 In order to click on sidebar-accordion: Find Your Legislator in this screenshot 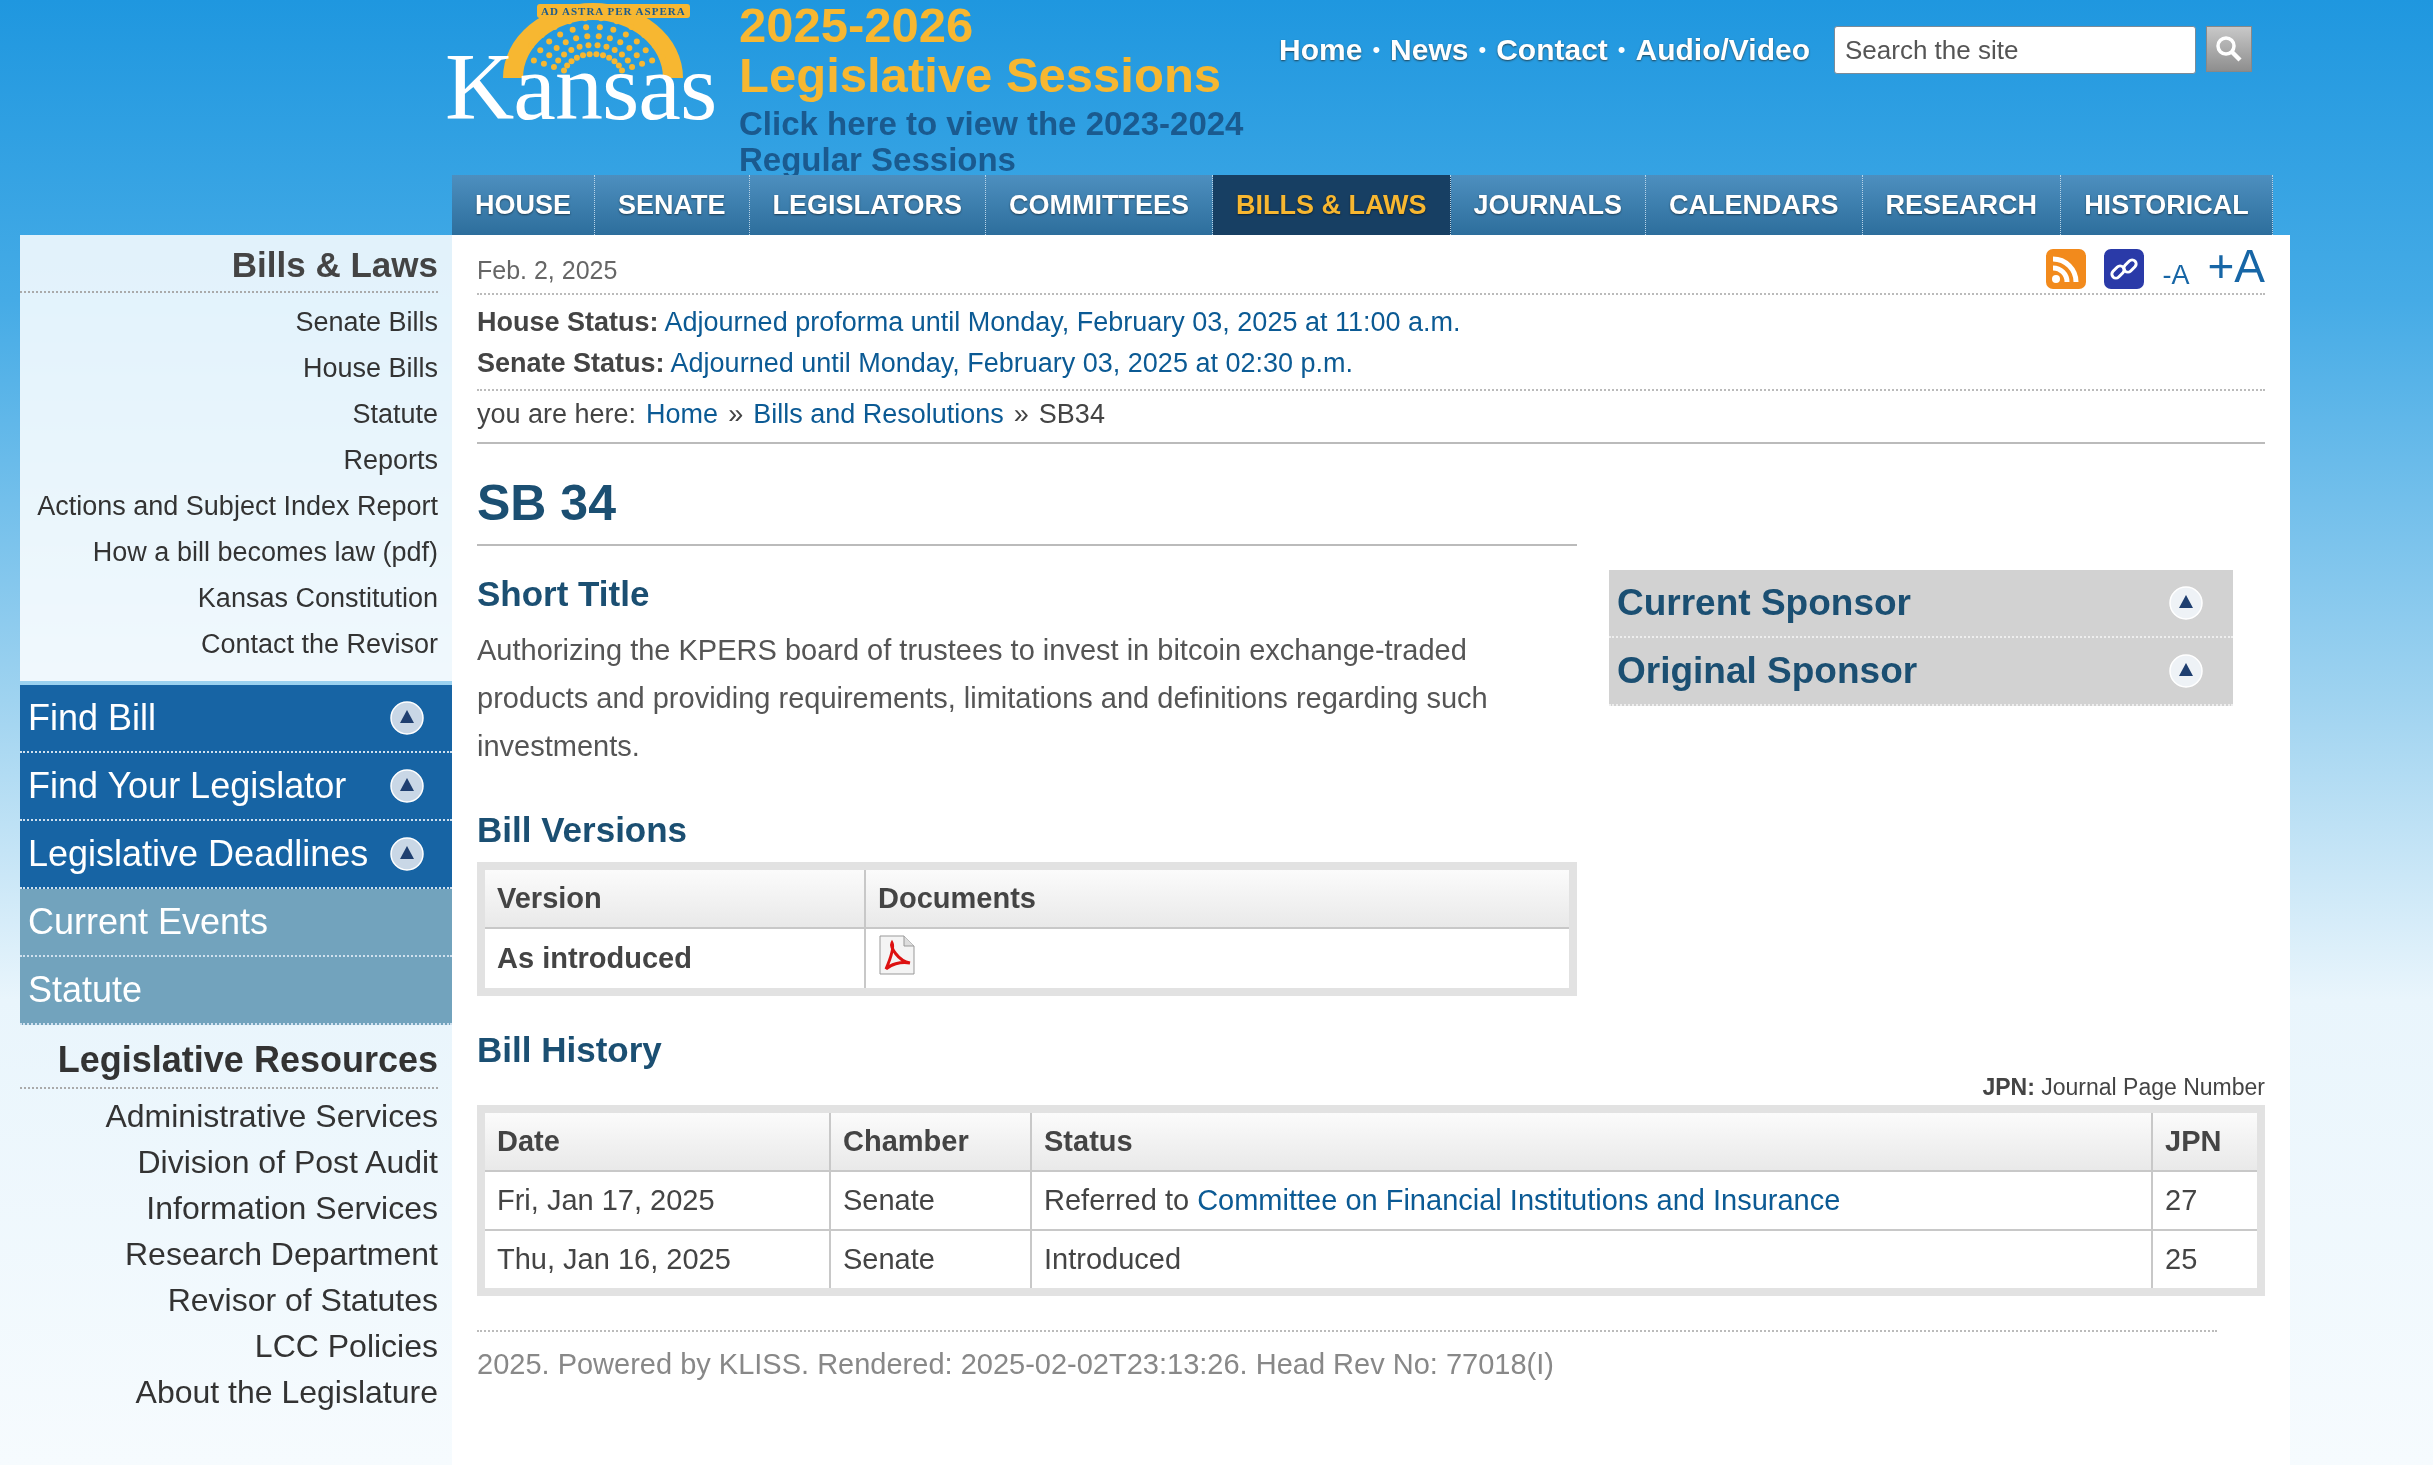, I will do `click(236, 787)`.